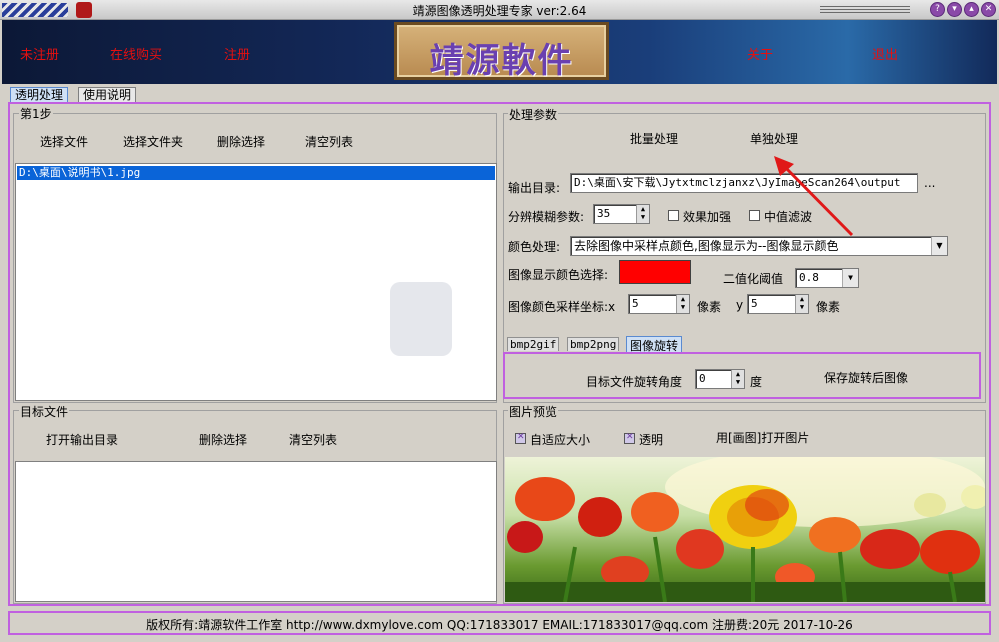 Image resolution: width=999 pixels, height=642 pixels. I want to click on rotate-unit: 度, so click(756, 382).